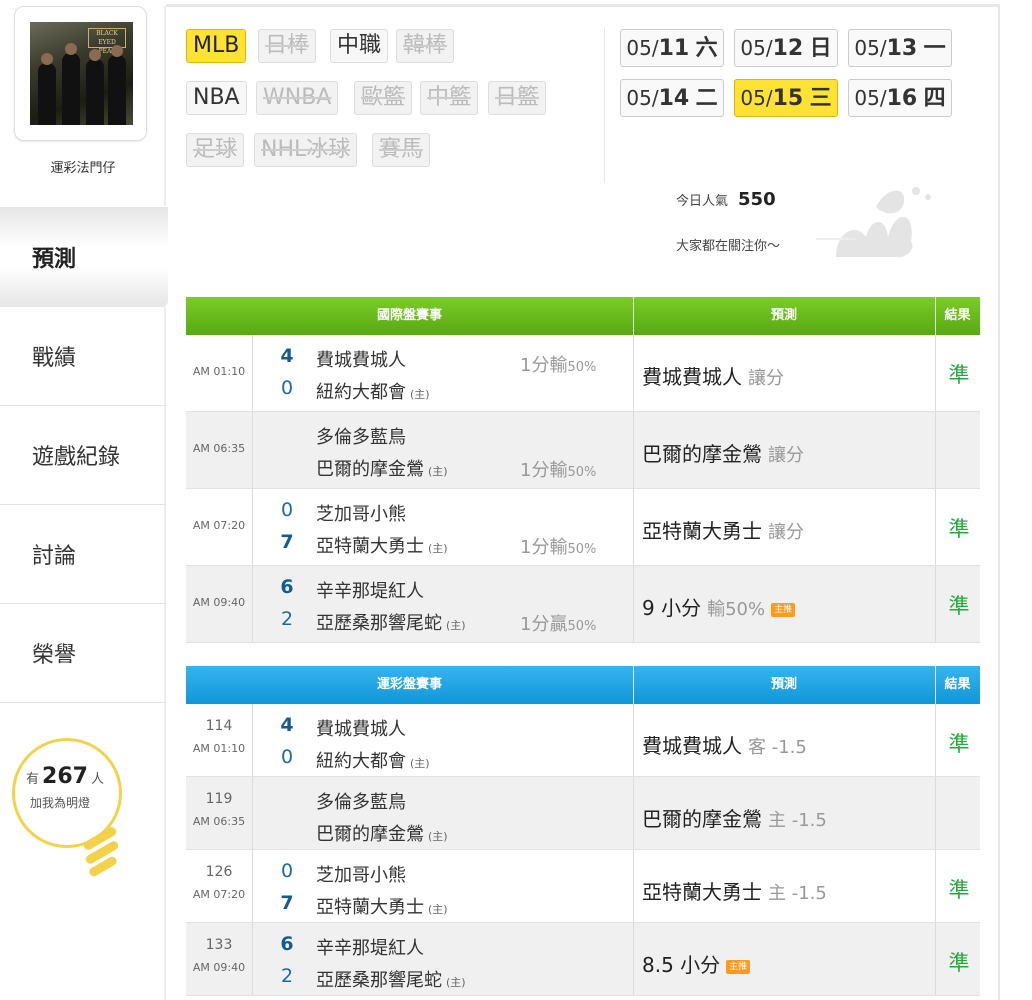 The height and width of the screenshot is (1000, 1032). I want to click on mascot-deco-icon, so click(873, 222).